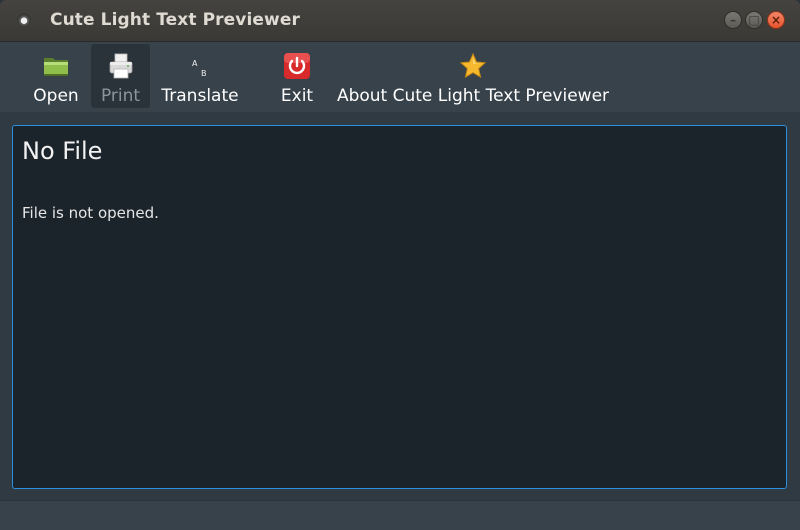 This screenshot has height=530, width=800. I want to click on translate-glyph-b: B, so click(204, 73).